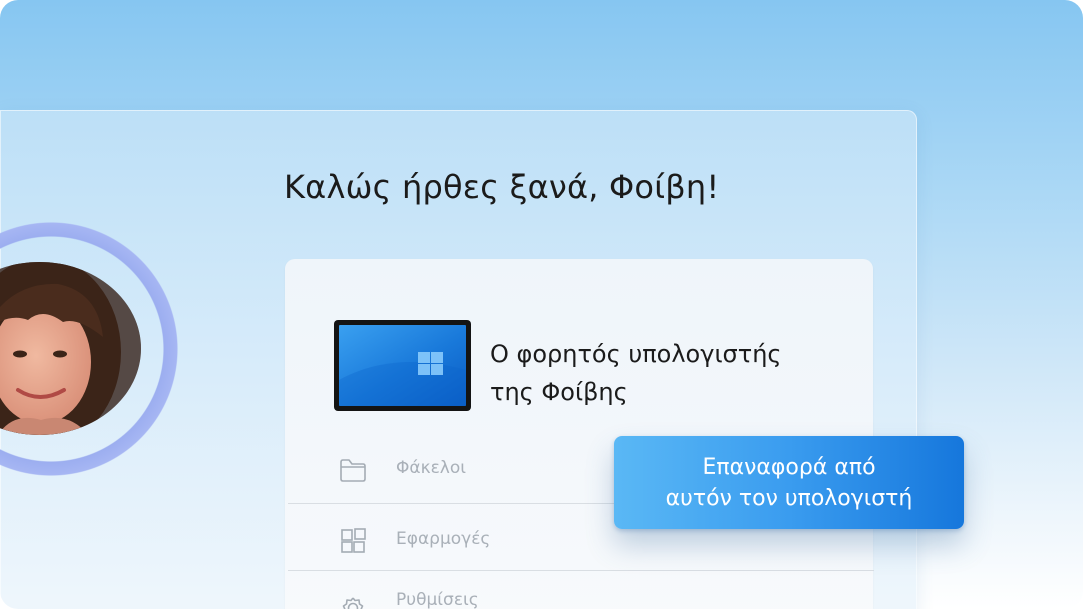  What do you see at coordinates (789, 482) in the screenshot?
I see `restore-from-this-pc-button: Επαναφορά από αυτόν τον υπολογιστή` at bounding box center [789, 482].